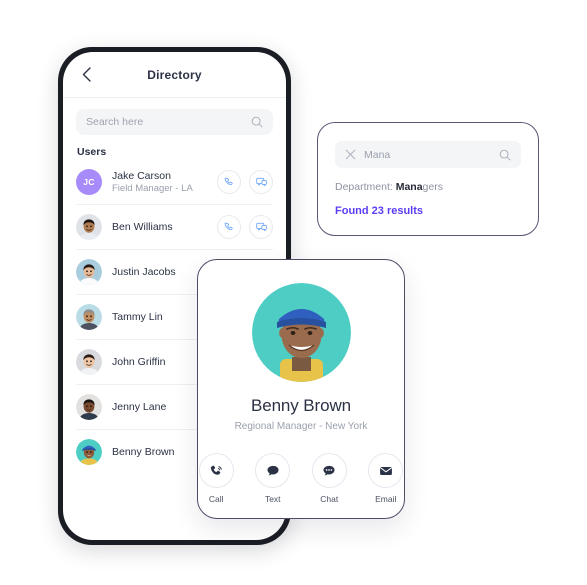 The image size is (587, 585). What do you see at coordinates (152, 188) in the screenshot?
I see `user-subtitle: Field Manager - LA` at bounding box center [152, 188].